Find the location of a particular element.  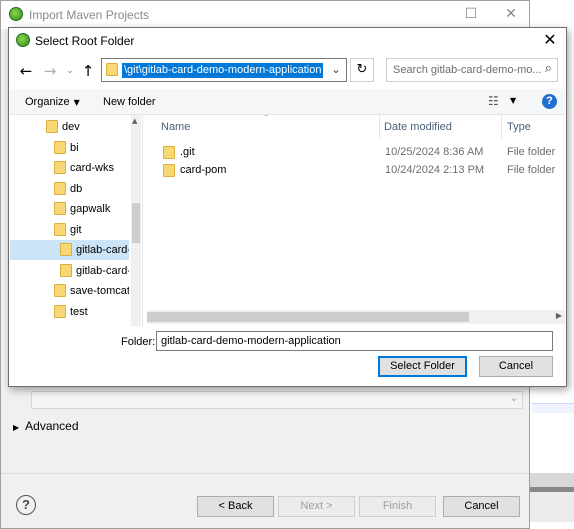

address-path: \git\gitlab-card-demo-modern-application is located at coordinates (223, 70).